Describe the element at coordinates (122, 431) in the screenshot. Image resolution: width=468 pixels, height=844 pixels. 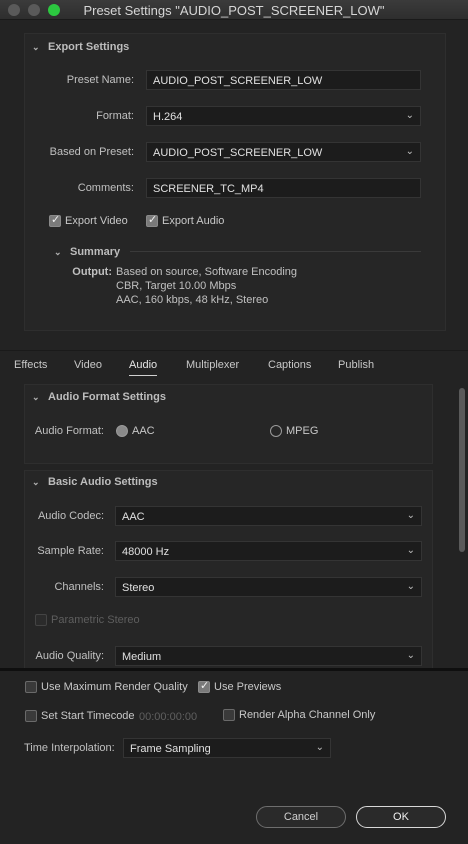
I see `aac-radio` at that location.